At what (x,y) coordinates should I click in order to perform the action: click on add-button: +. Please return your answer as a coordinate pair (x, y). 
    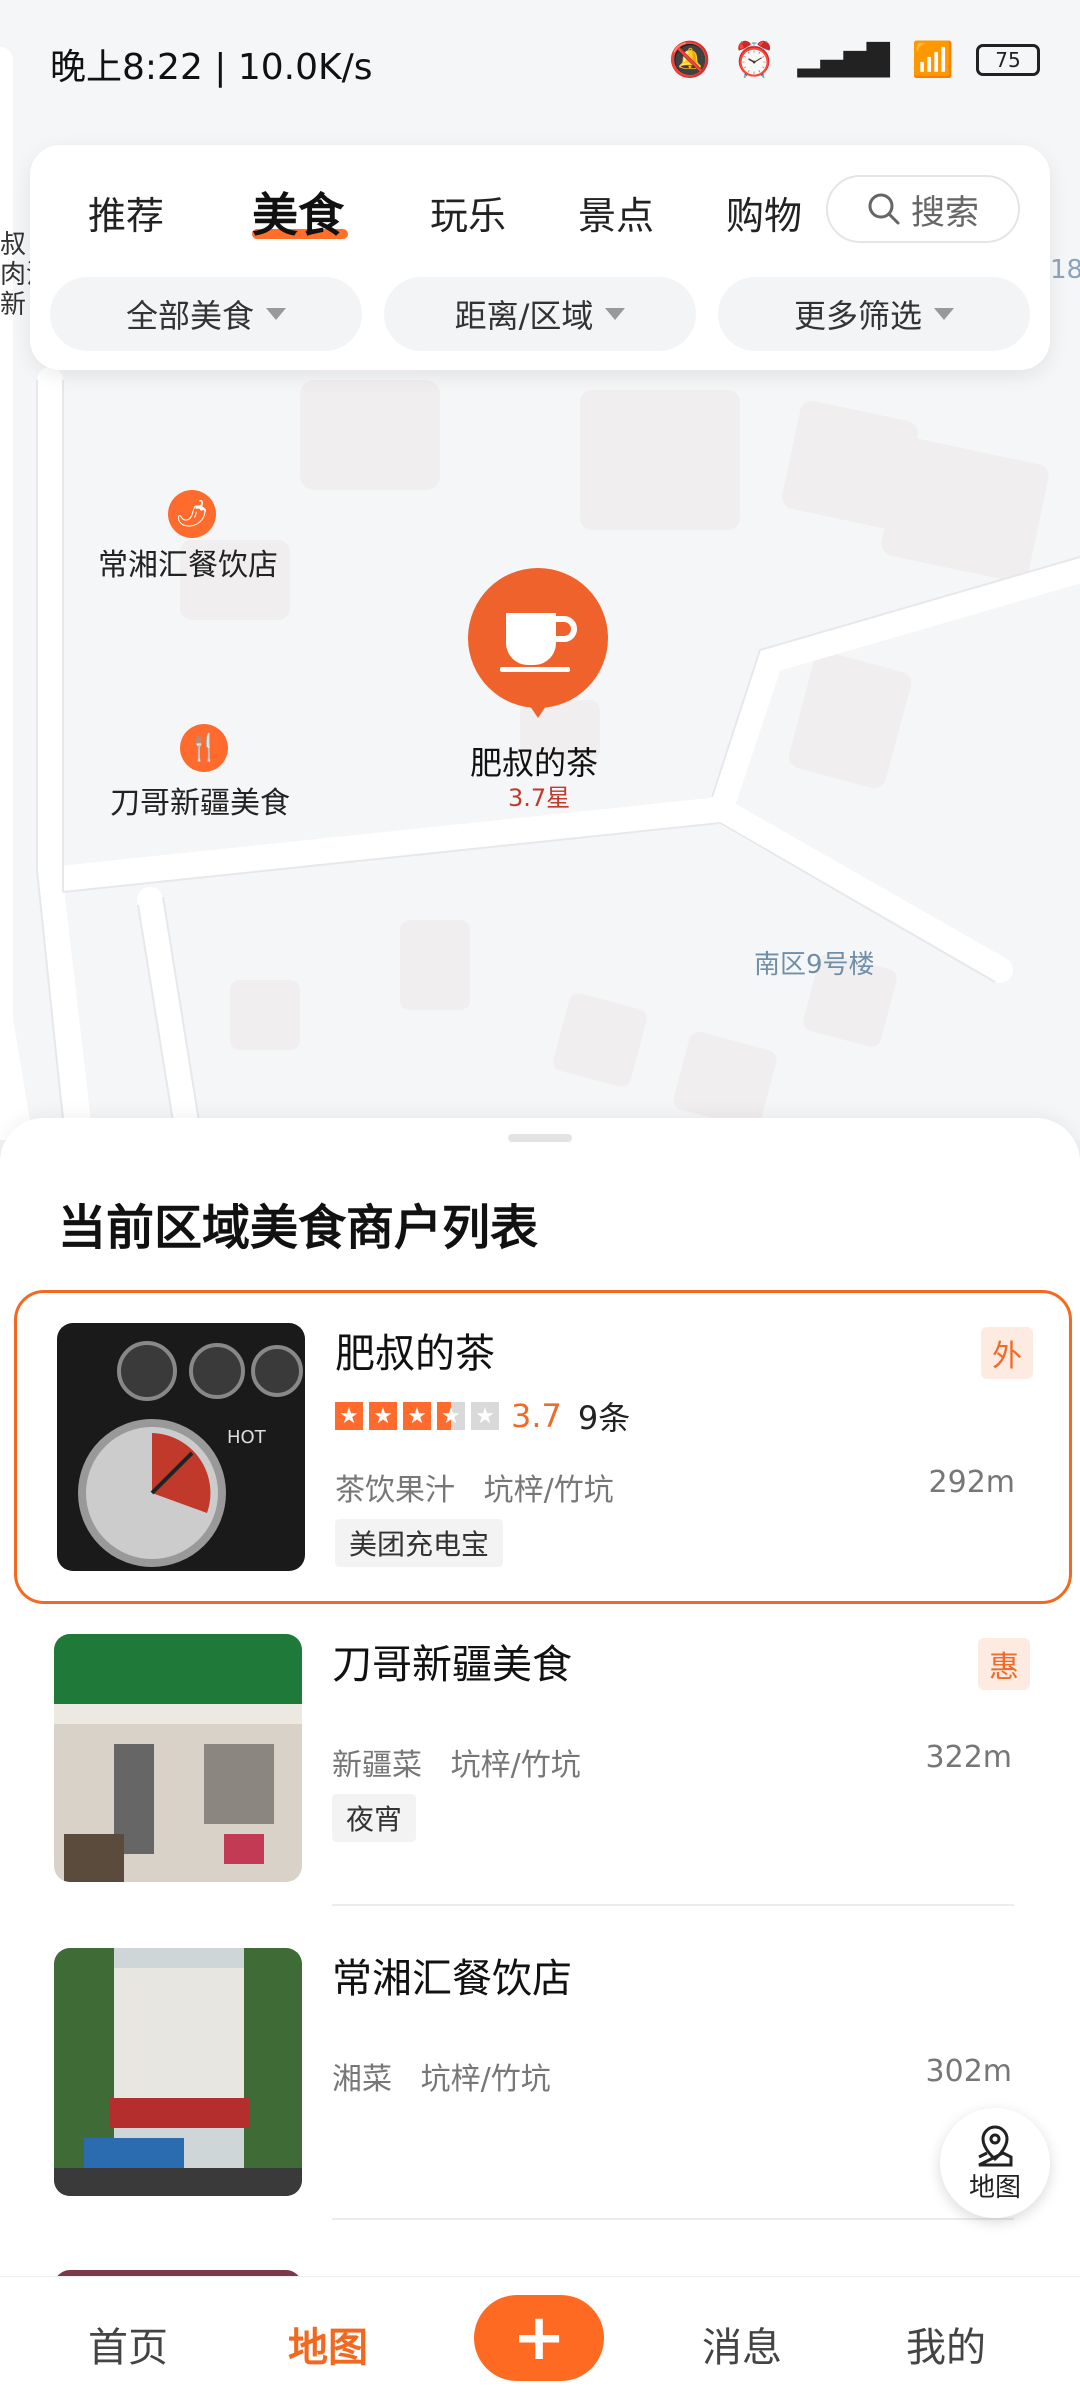
    Looking at the image, I should click on (539, 2338).